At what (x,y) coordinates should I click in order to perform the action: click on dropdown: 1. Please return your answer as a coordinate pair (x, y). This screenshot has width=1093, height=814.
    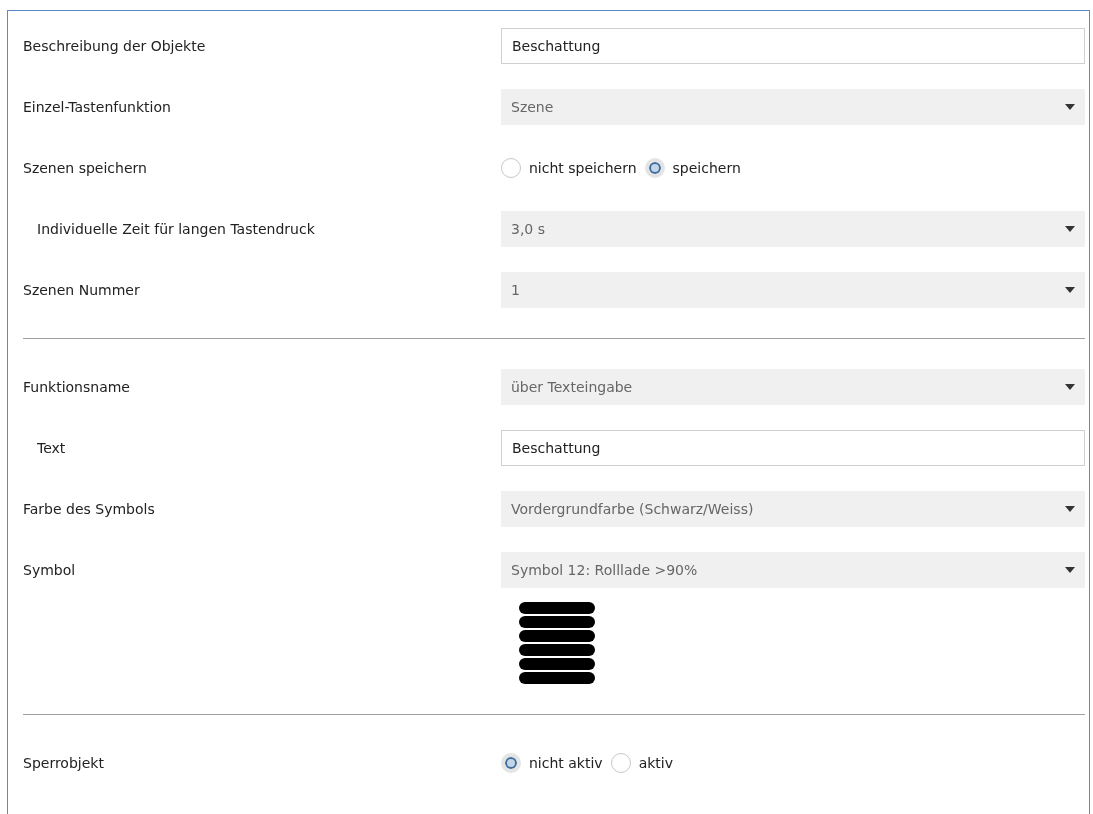
    Looking at the image, I should click on (793, 289).